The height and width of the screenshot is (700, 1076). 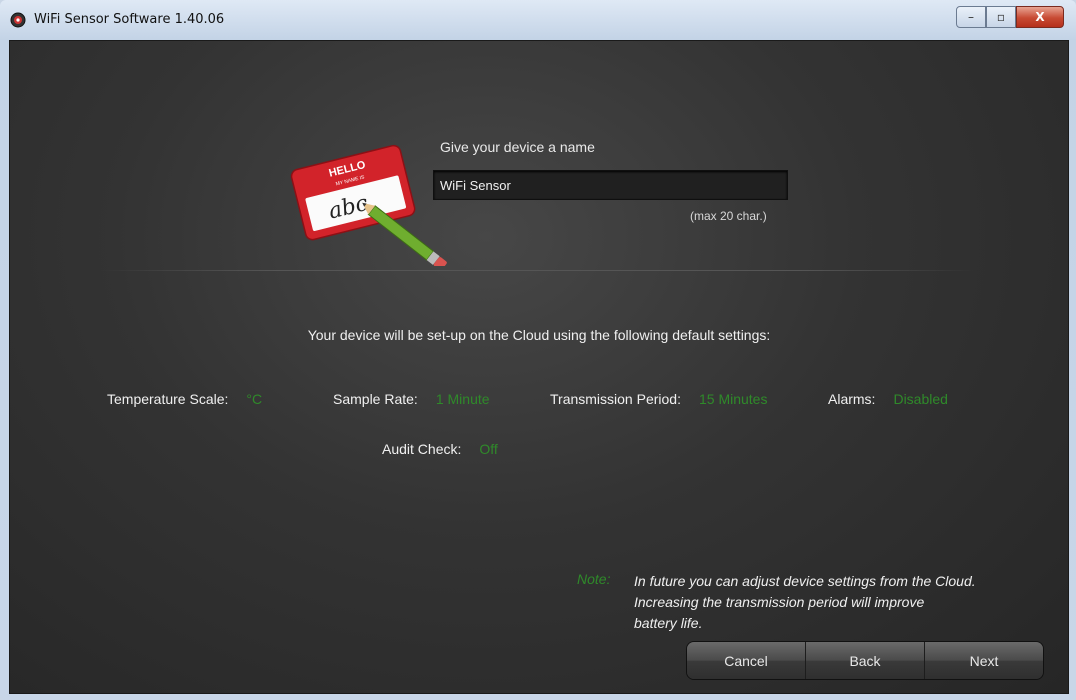 I want to click on window-controls: – ▫ X, so click(x=1010, y=17).